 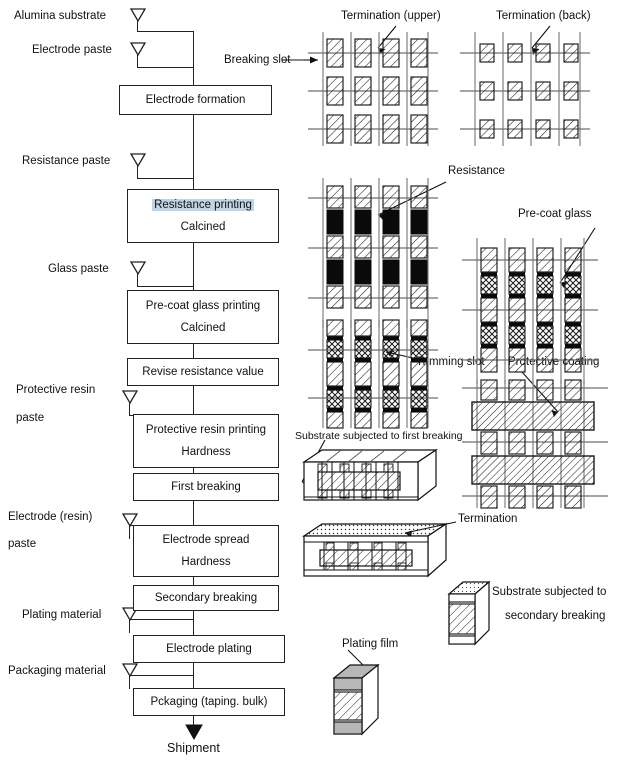 I want to click on block-substrate-secondary-breaking, so click(x=469, y=613).